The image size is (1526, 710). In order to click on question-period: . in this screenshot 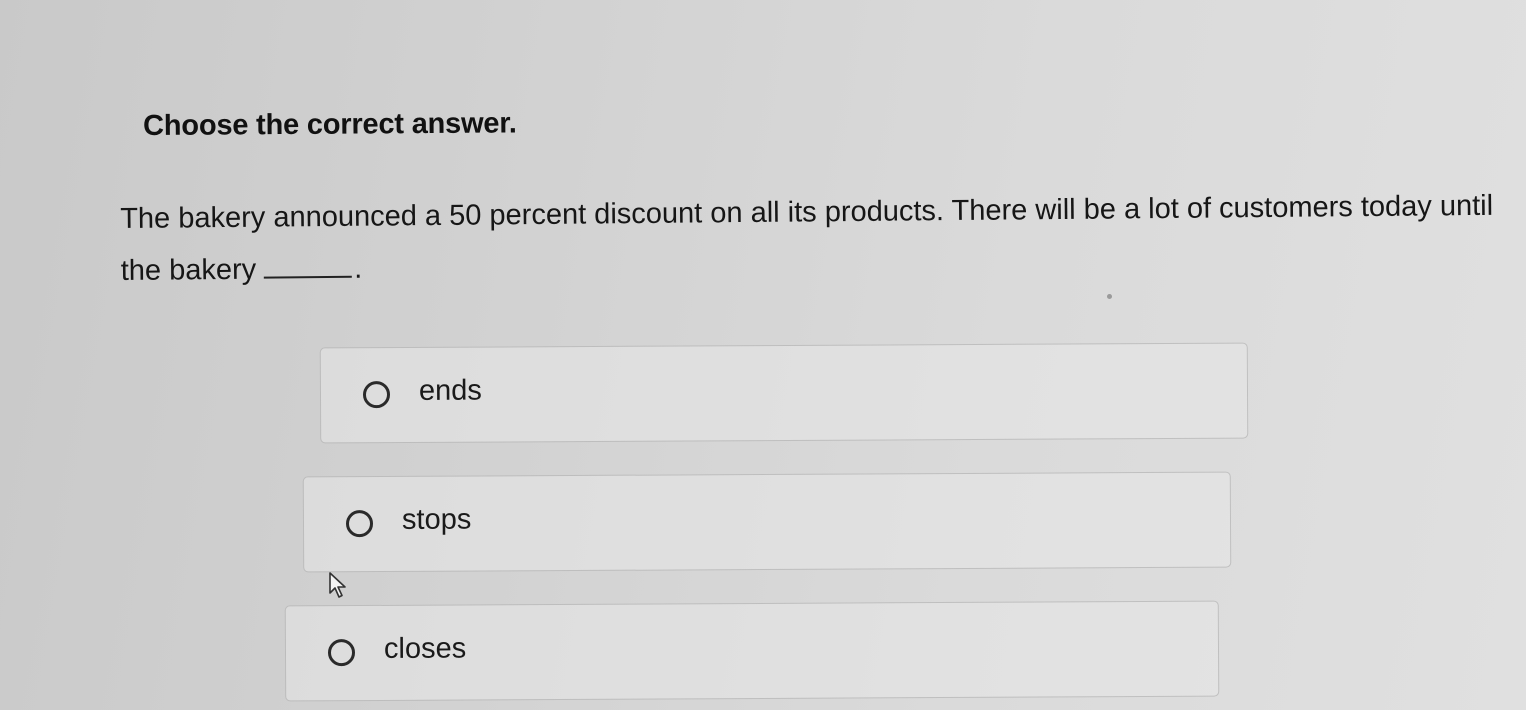, I will do `click(358, 268)`.